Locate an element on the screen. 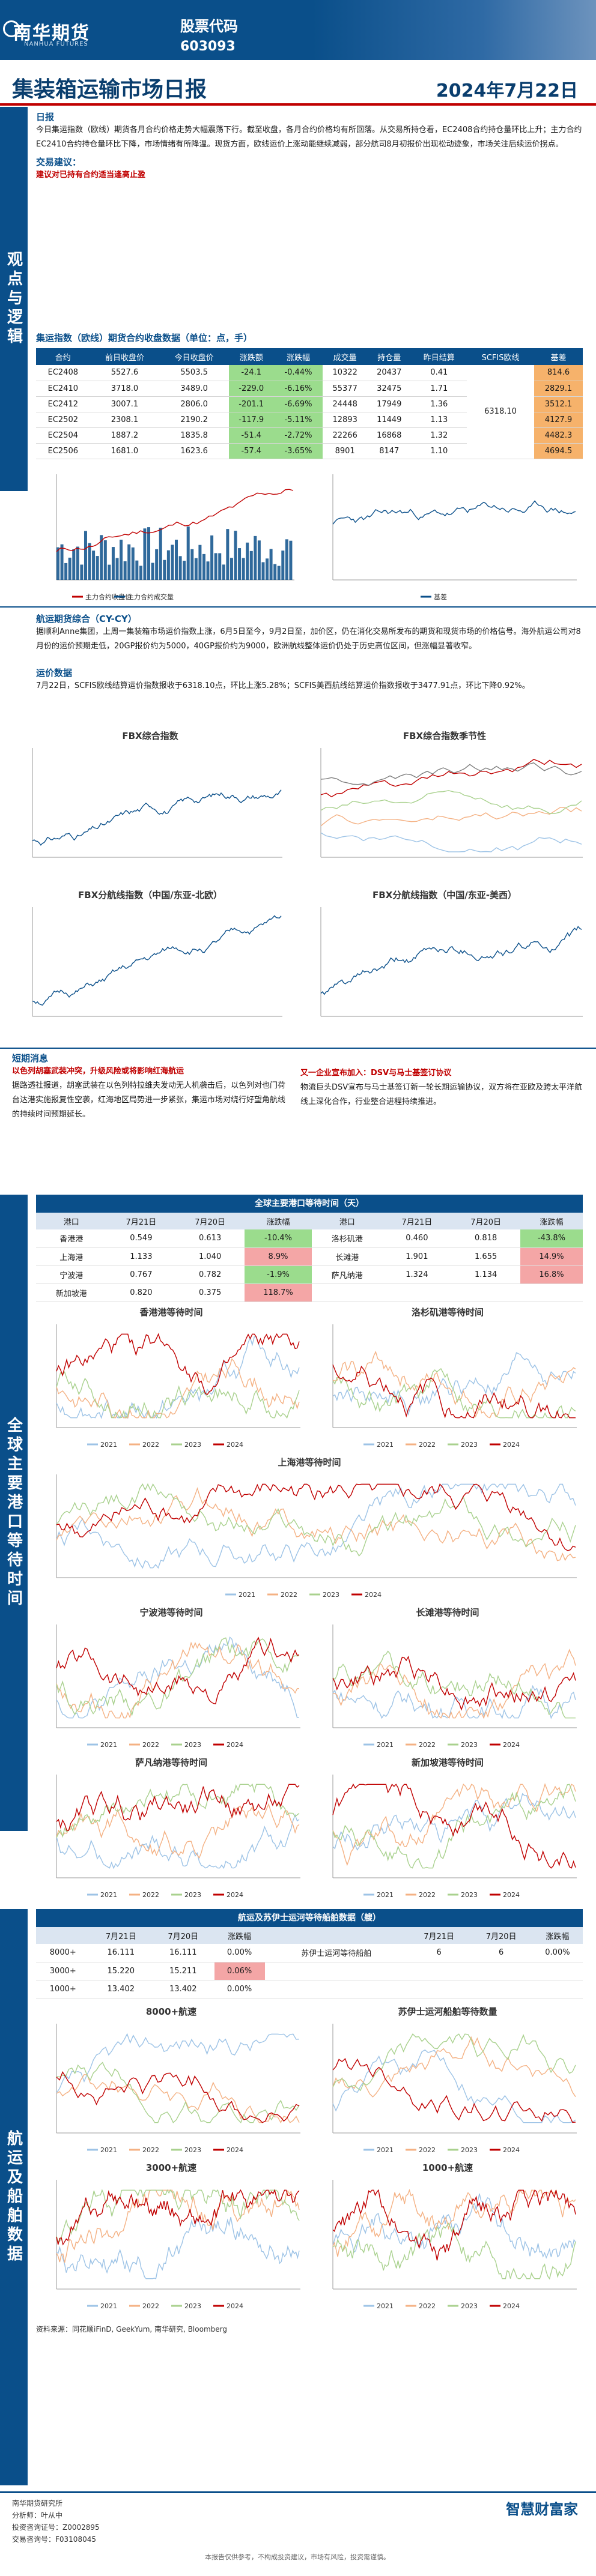 The width and height of the screenshot is (596, 2576). table-cell: 2829.1 is located at coordinates (558, 389).